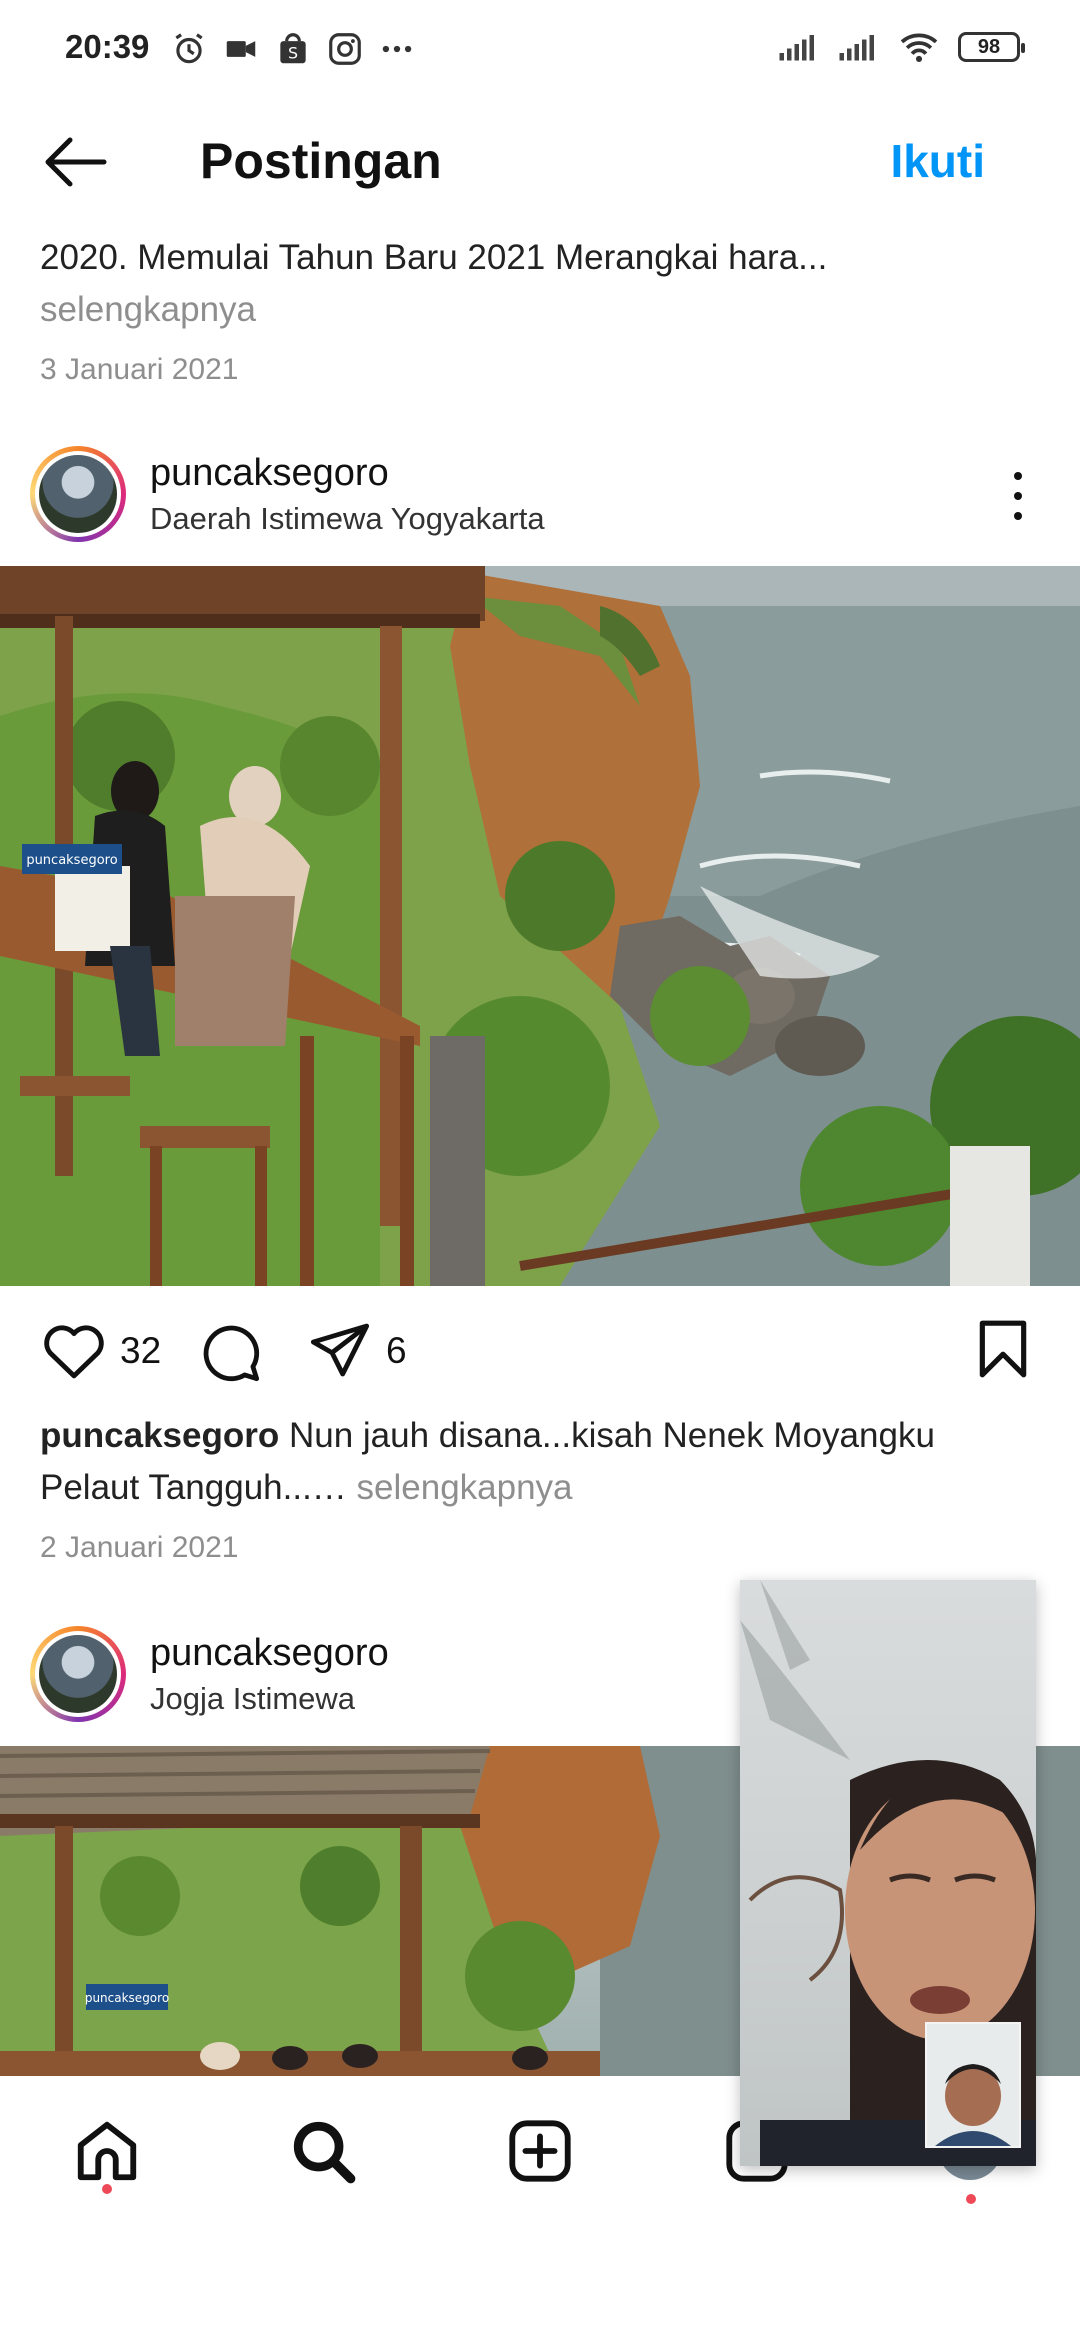 This screenshot has width=1080, height=2340. Describe the element at coordinates (540, 50) in the screenshot. I see `status-bar: 20:39 S 98` at that location.